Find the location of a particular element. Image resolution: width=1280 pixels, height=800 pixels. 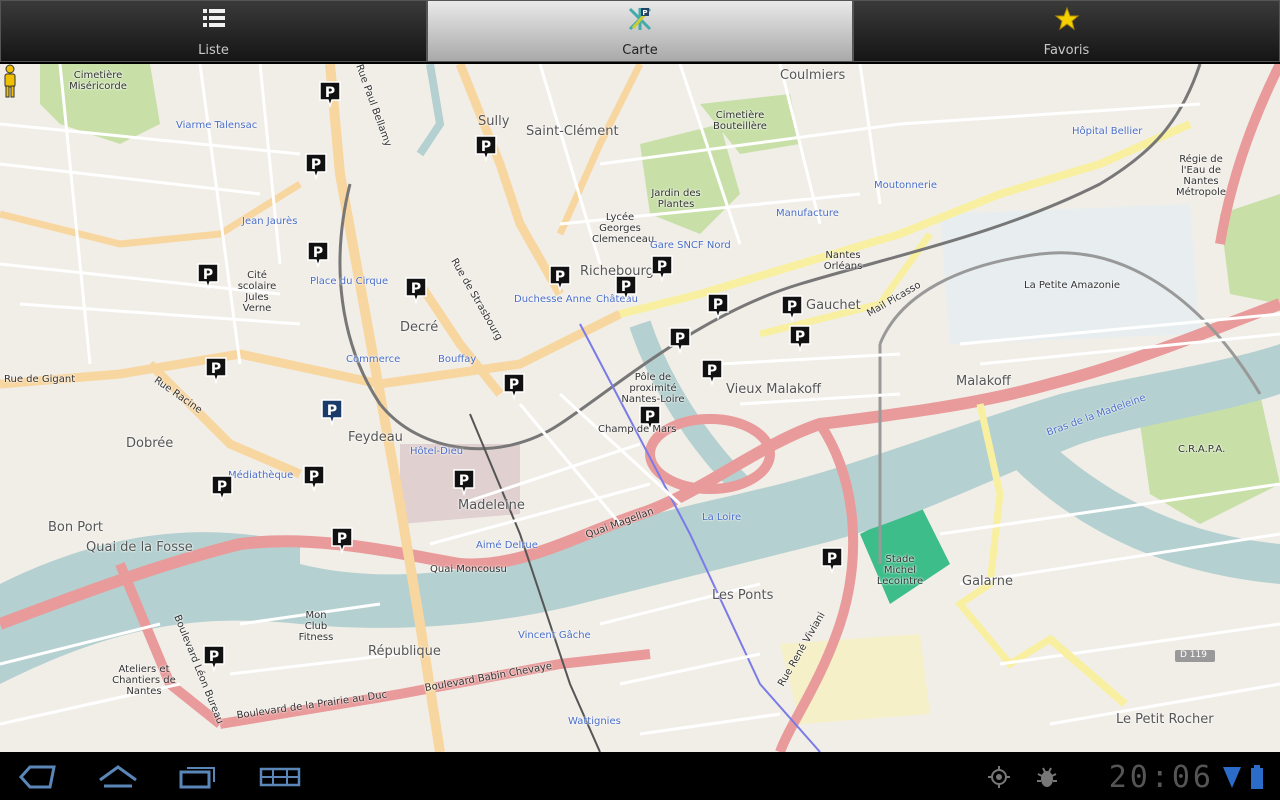

star-icon is located at coordinates (1066, 18).